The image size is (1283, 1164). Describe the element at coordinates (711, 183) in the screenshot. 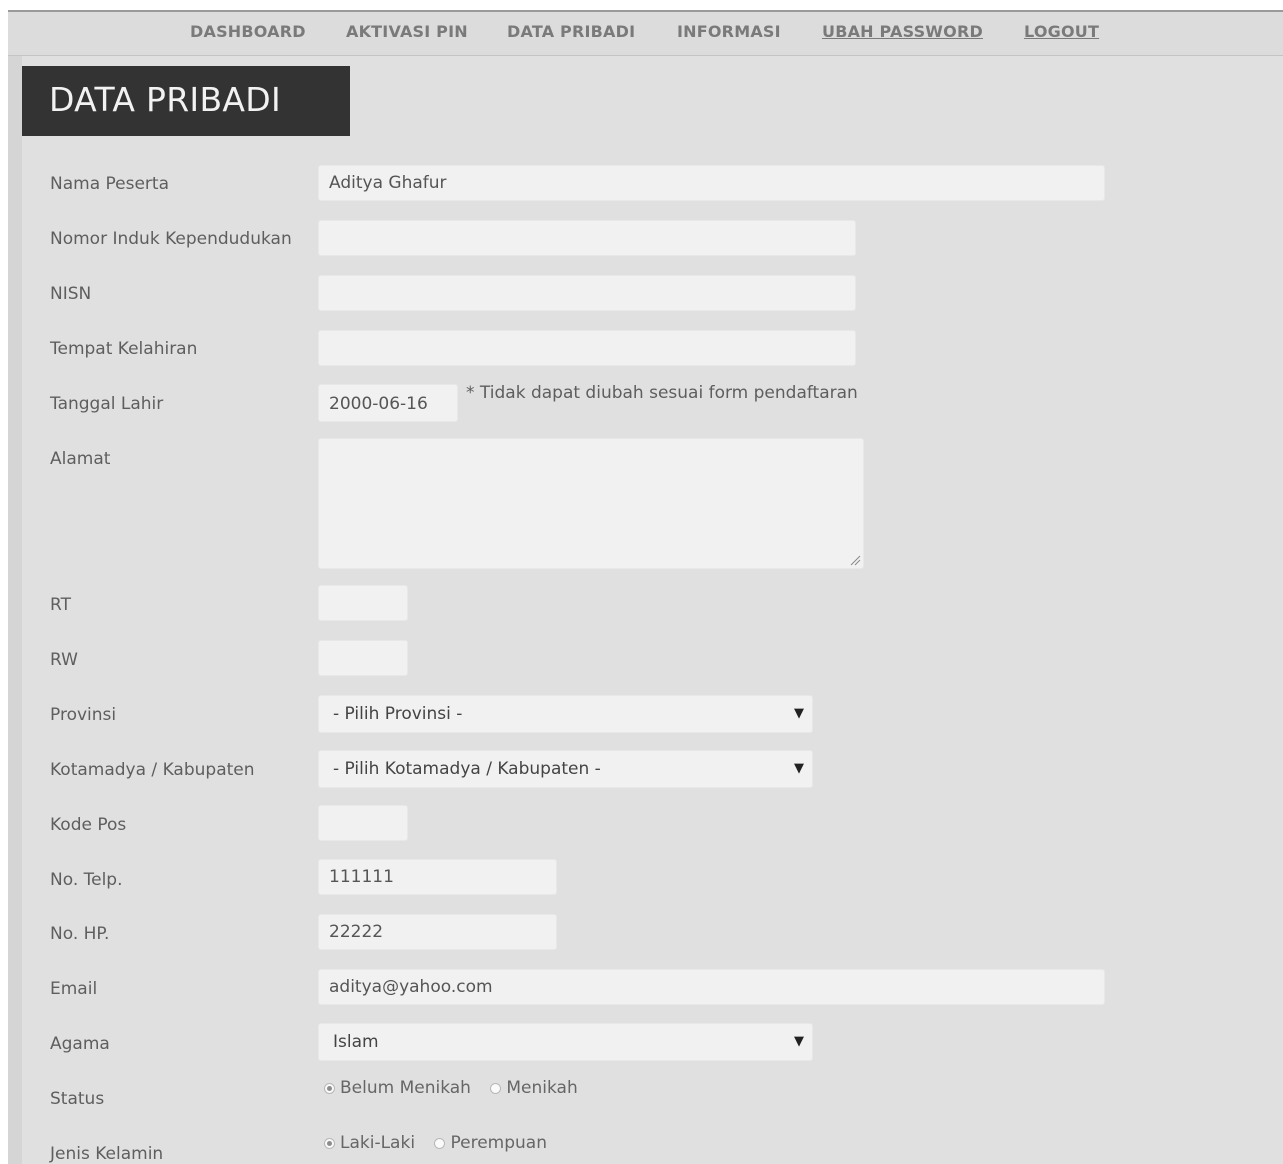

I see `input-nama-peserta: Aditya Ghafur` at that location.